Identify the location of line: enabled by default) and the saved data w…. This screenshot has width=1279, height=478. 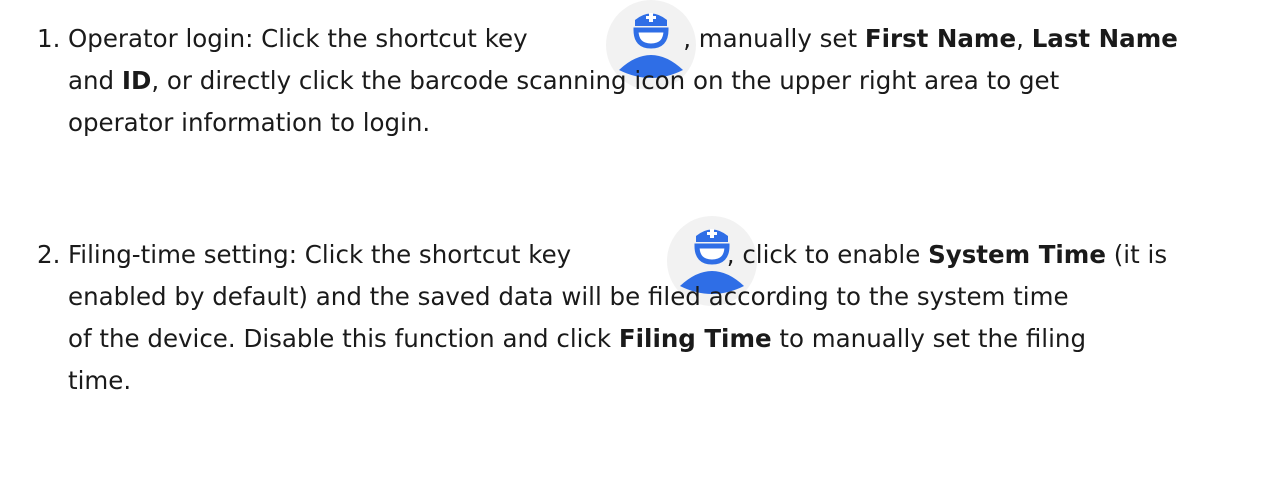
(568, 296).